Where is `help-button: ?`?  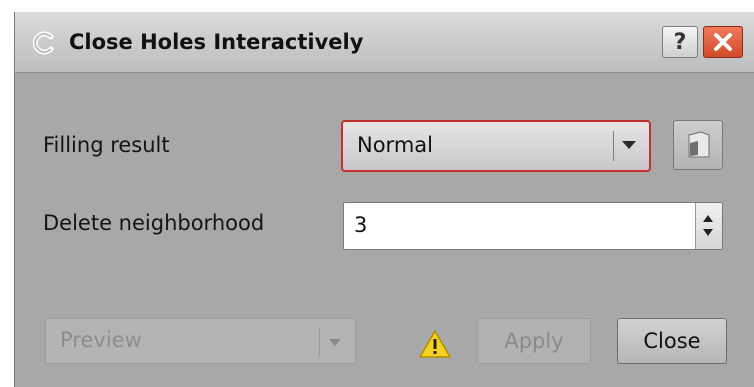 help-button: ? is located at coordinates (680, 42).